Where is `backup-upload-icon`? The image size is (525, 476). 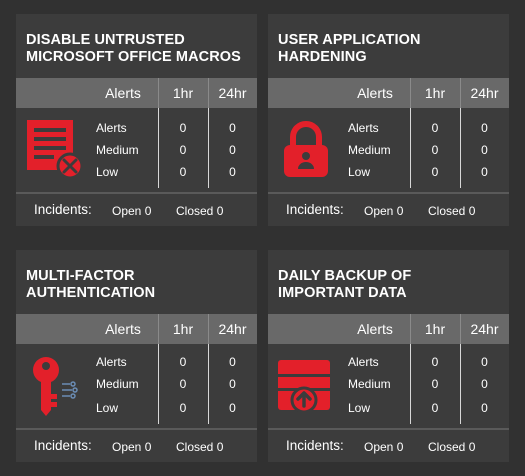 backup-upload-icon is located at coordinates (304, 387).